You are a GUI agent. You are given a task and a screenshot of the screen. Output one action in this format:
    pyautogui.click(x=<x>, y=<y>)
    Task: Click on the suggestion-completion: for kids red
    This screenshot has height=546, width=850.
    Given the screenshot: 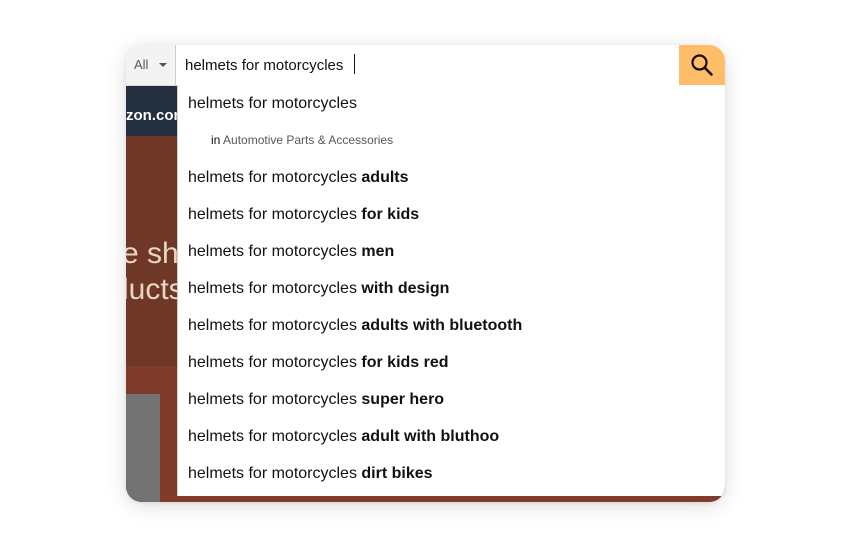 What is the action you would take?
    pyautogui.click(x=405, y=362)
    